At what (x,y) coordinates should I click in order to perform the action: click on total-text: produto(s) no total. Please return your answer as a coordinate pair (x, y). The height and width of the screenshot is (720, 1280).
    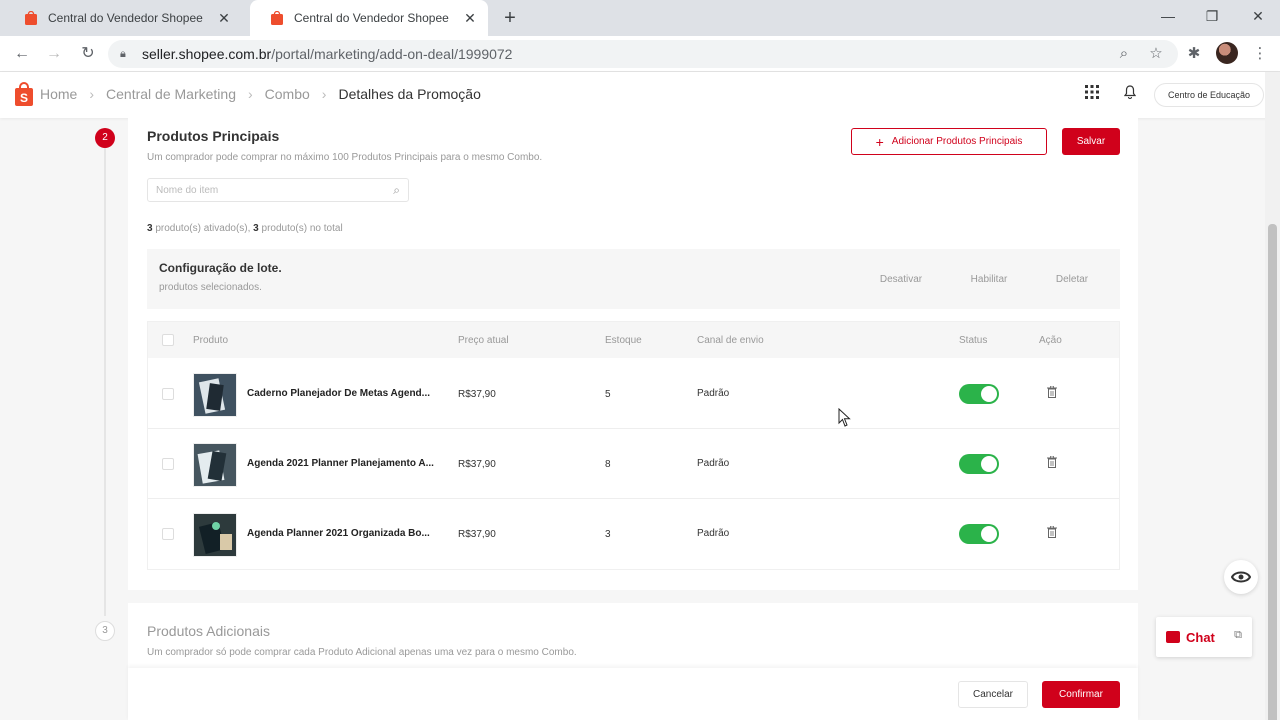
    Looking at the image, I should click on (300, 228).